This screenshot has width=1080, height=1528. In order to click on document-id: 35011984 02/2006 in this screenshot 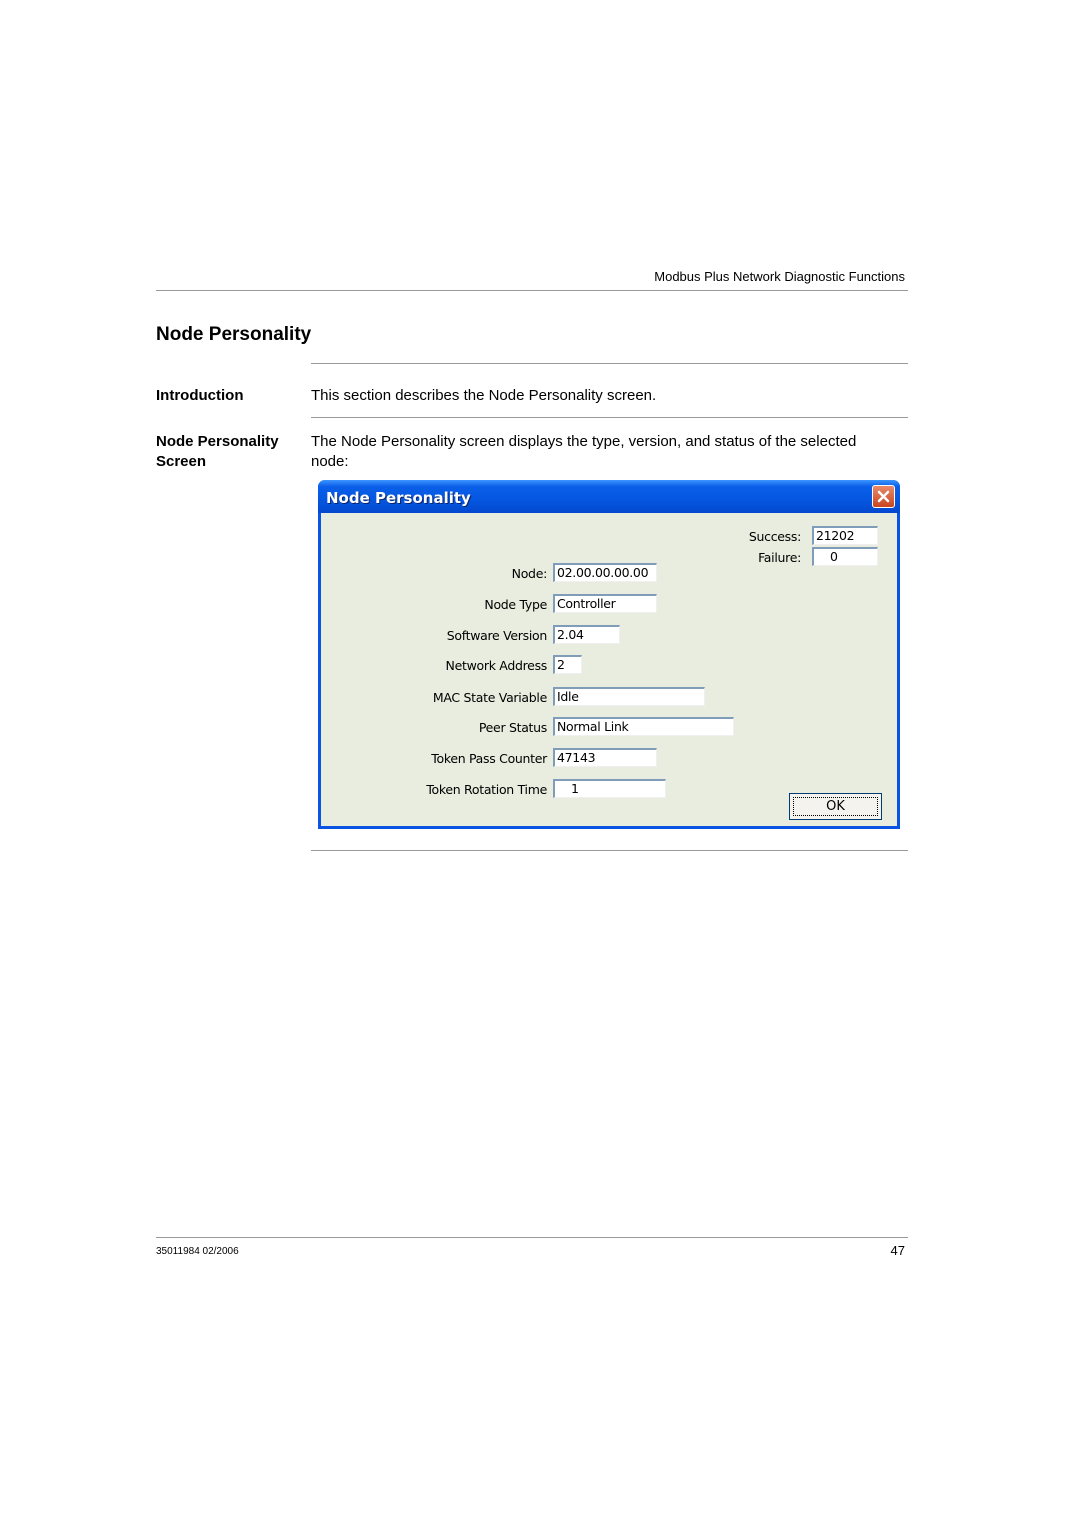, I will do `click(197, 1251)`.